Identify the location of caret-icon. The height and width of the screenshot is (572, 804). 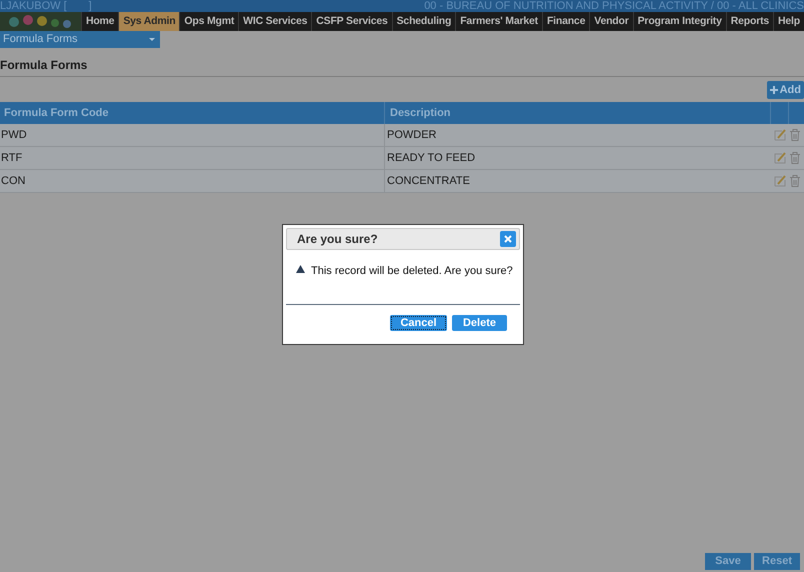
(152, 39).